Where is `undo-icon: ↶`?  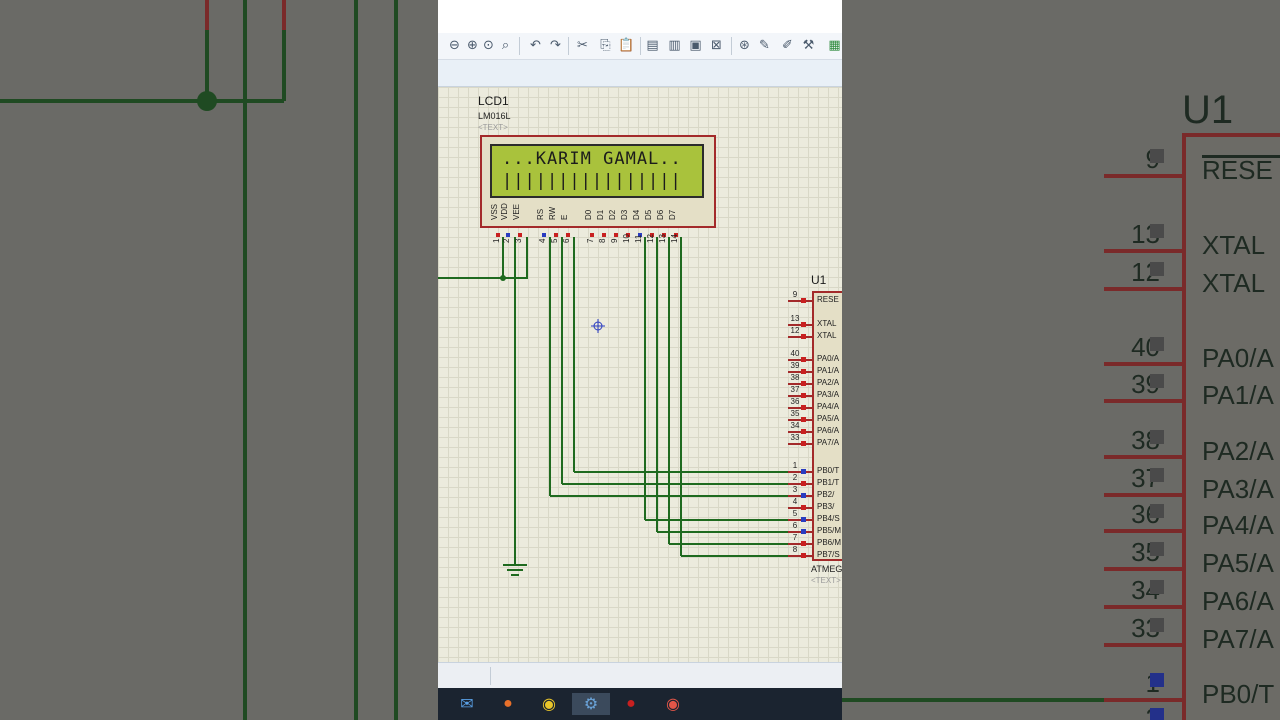
undo-icon: ↶ is located at coordinates (535, 45).